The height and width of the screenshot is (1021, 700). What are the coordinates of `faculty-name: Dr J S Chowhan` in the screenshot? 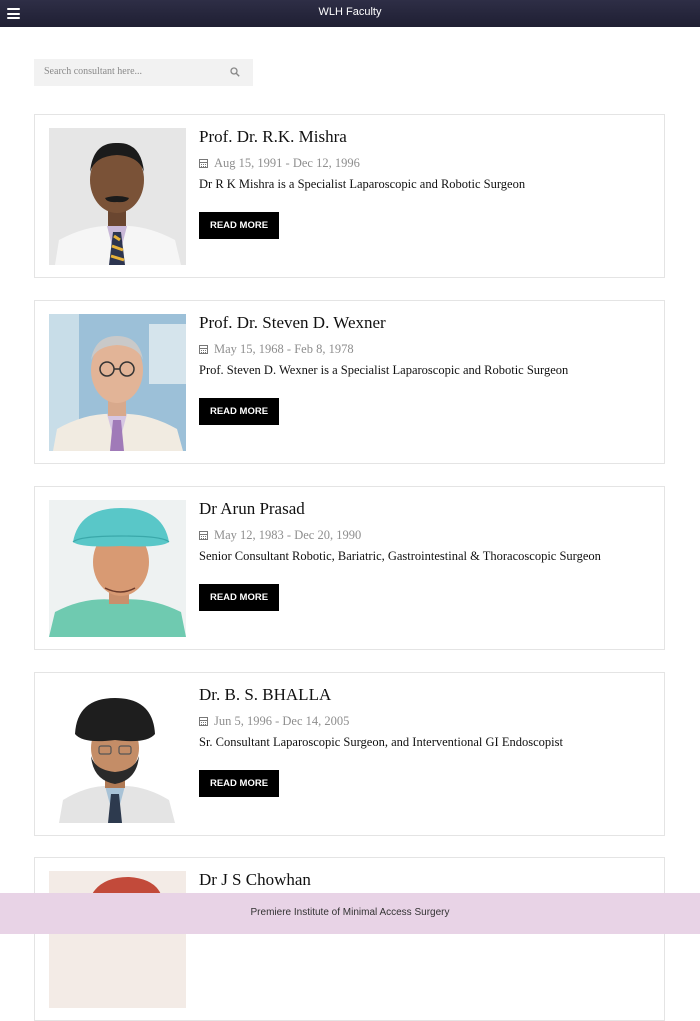 It's located at (255, 879).